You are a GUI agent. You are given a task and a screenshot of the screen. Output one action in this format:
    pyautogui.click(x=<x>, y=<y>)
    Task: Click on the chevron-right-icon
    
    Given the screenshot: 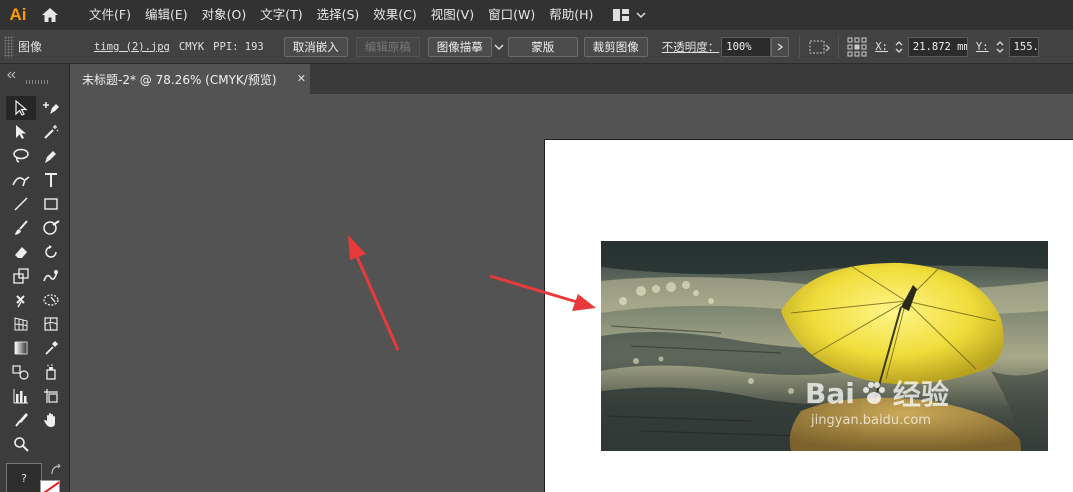 What is the action you would take?
    pyautogui.click(x=780, y=46)
    